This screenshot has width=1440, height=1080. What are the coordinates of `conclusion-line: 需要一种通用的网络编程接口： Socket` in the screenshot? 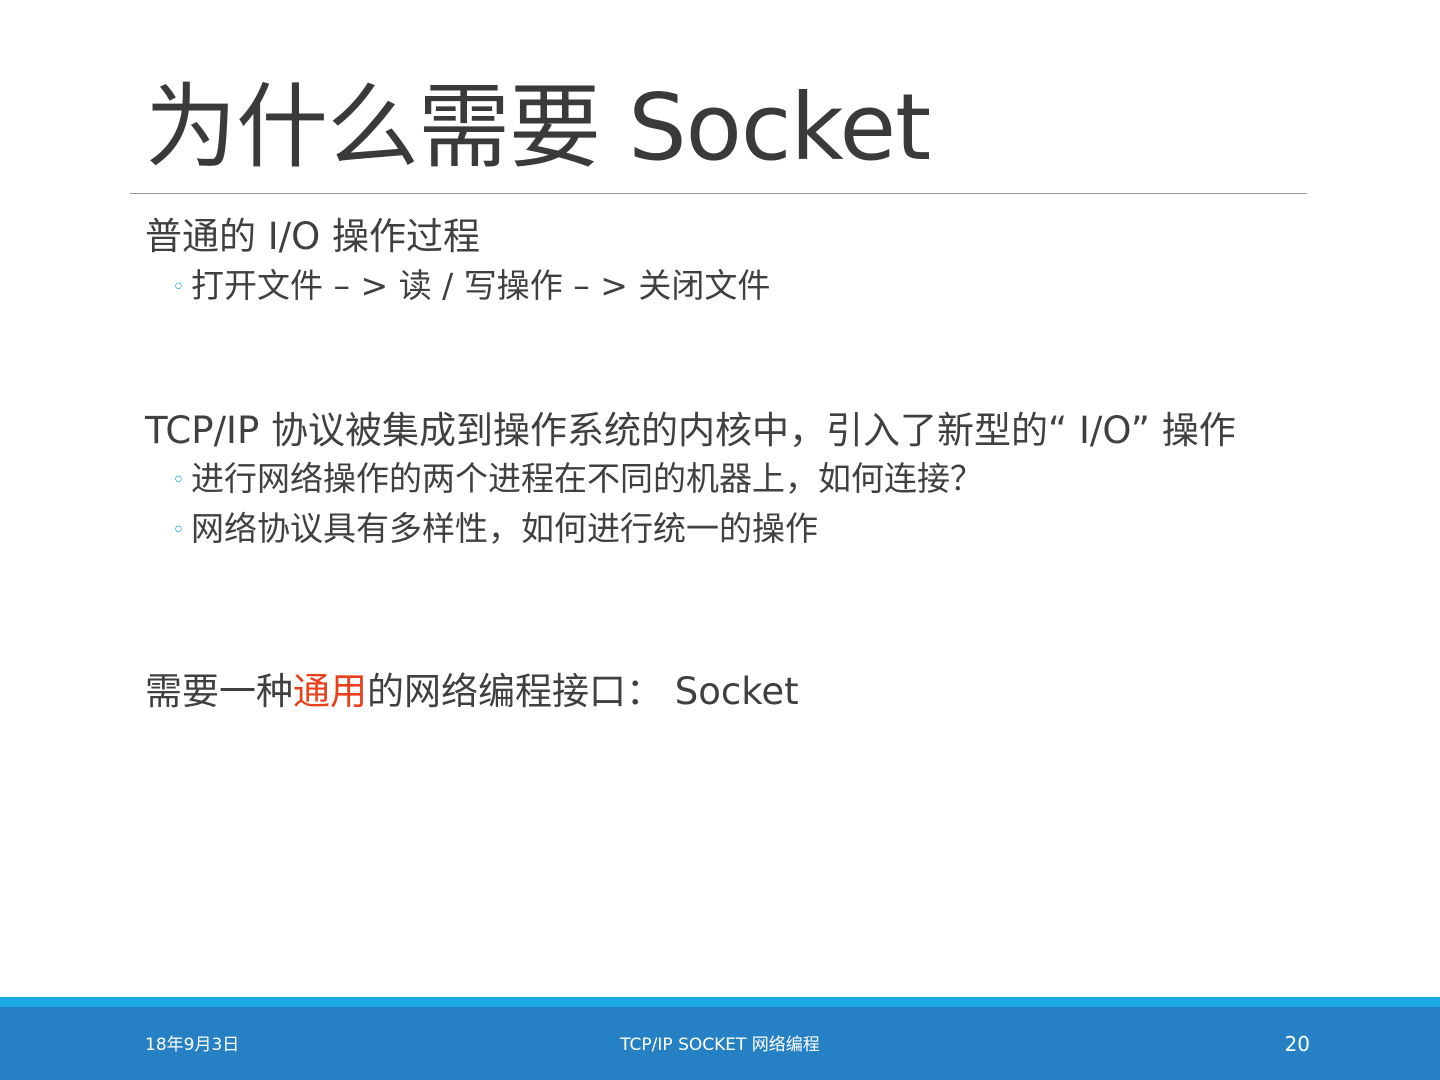 It's located at (472, 692).